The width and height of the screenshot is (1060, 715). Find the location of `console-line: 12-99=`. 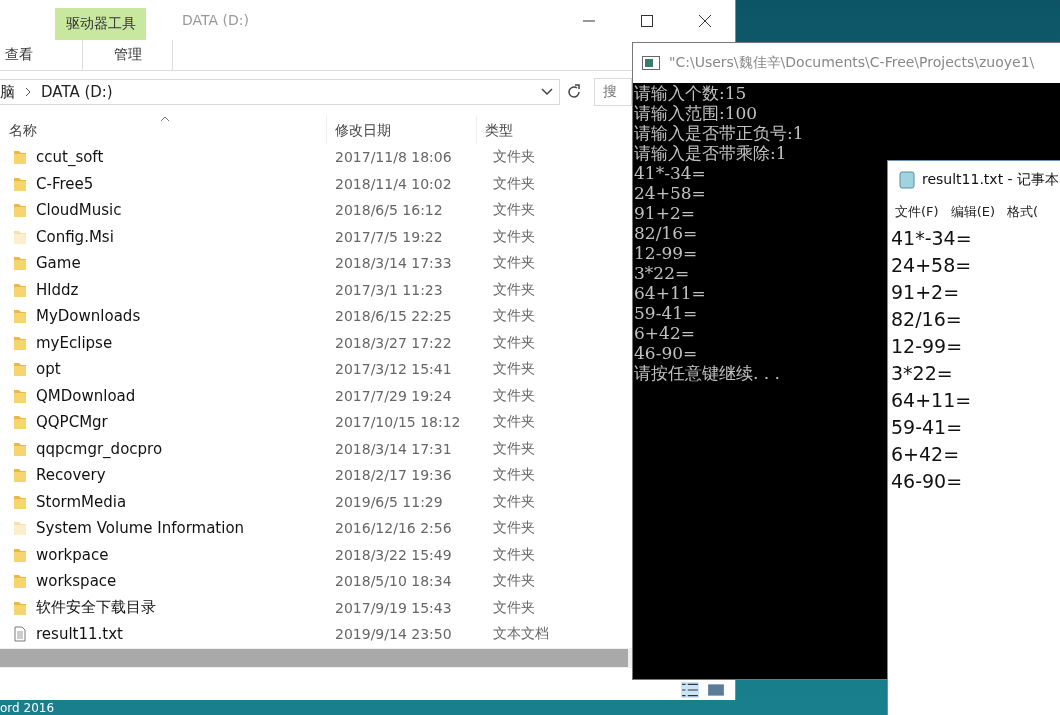

console-line: 12-99= is located at coordinates (666, 253).